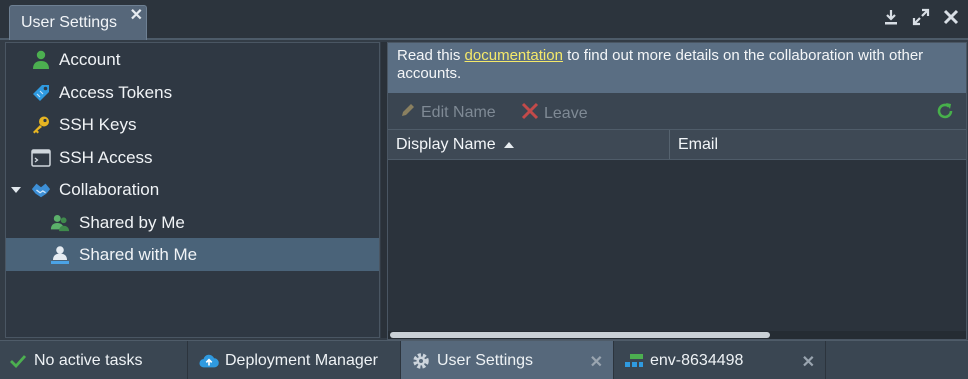 This screenshot has width=968, height=379. Describe the element at coordinates (192, 92) in the screenshot. I see `sidebar-item-access-tokens: Access Tokens` at that location.